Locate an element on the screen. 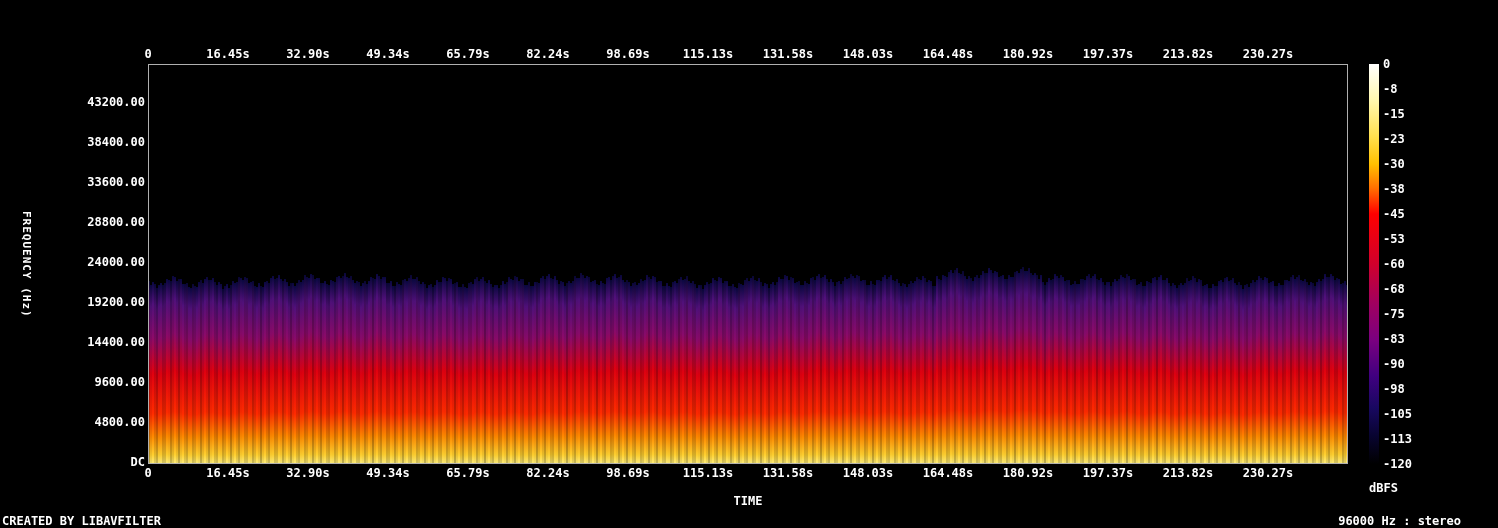 The height and width of the screenshot is (528, 1498). scale-tick-label: 0 is located at coordinates (1387, 64).